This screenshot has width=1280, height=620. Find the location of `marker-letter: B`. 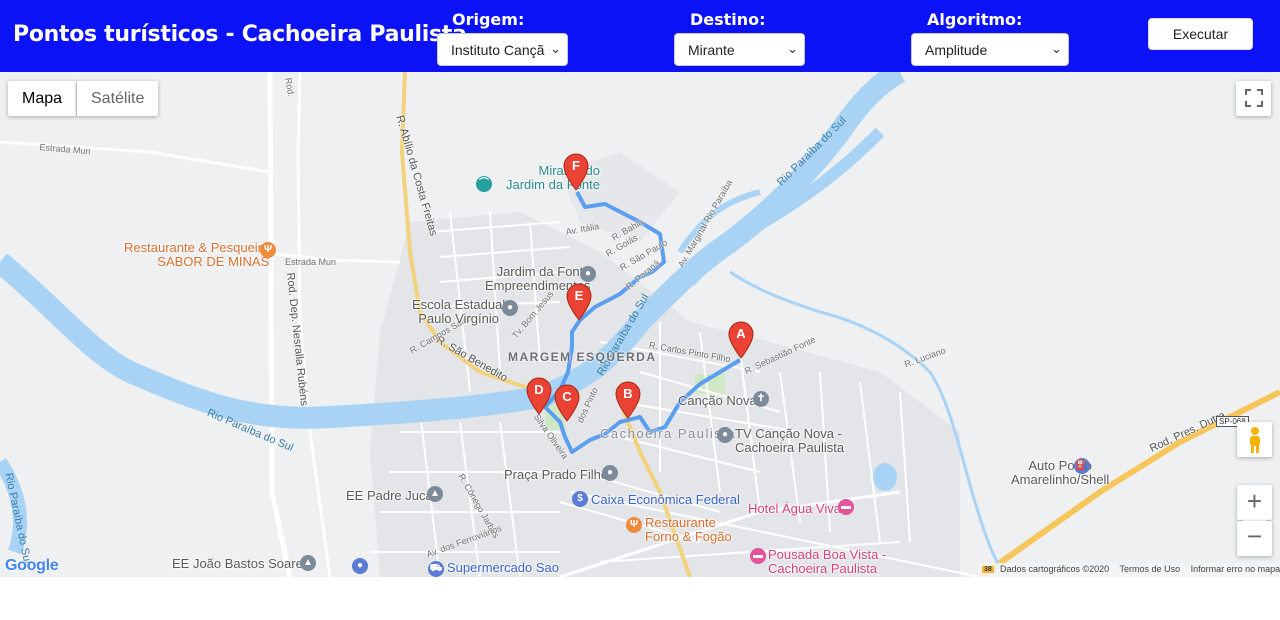

marker-letter: B is located at coordinates (628, 393).